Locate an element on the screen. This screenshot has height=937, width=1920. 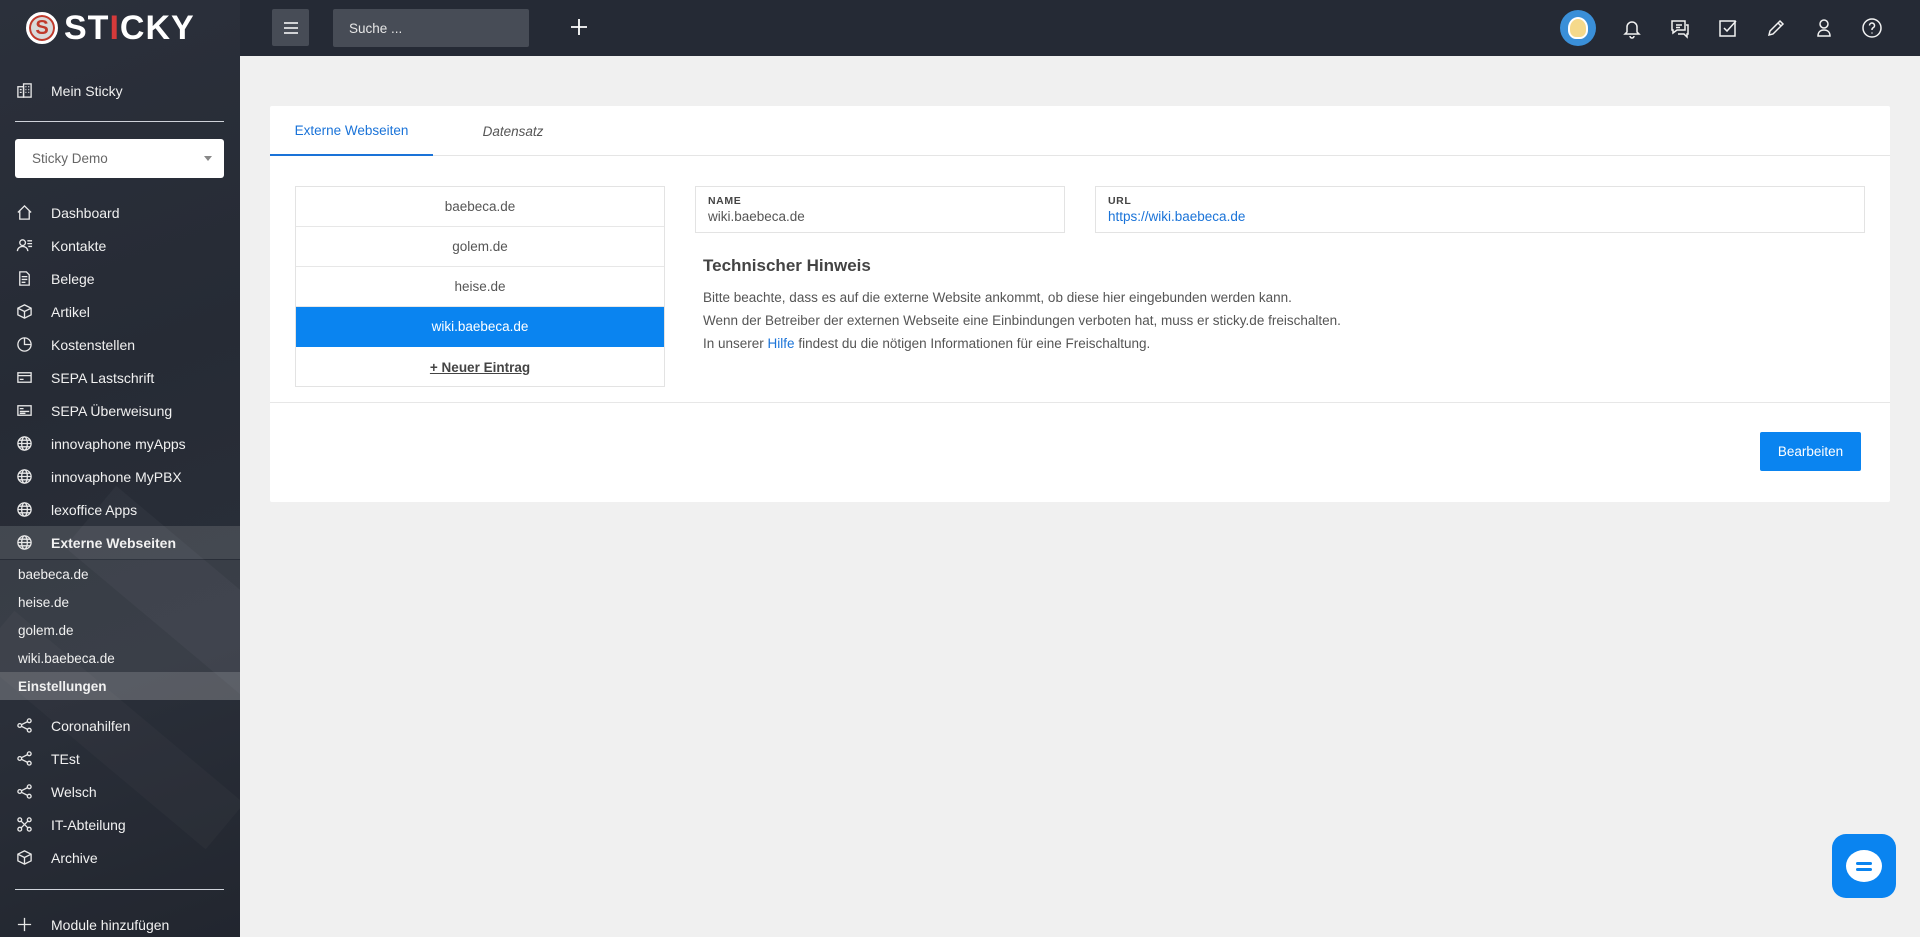
sidebar-item-it-abteilung: IT-Abteilung is located at coordinates (120, 824).